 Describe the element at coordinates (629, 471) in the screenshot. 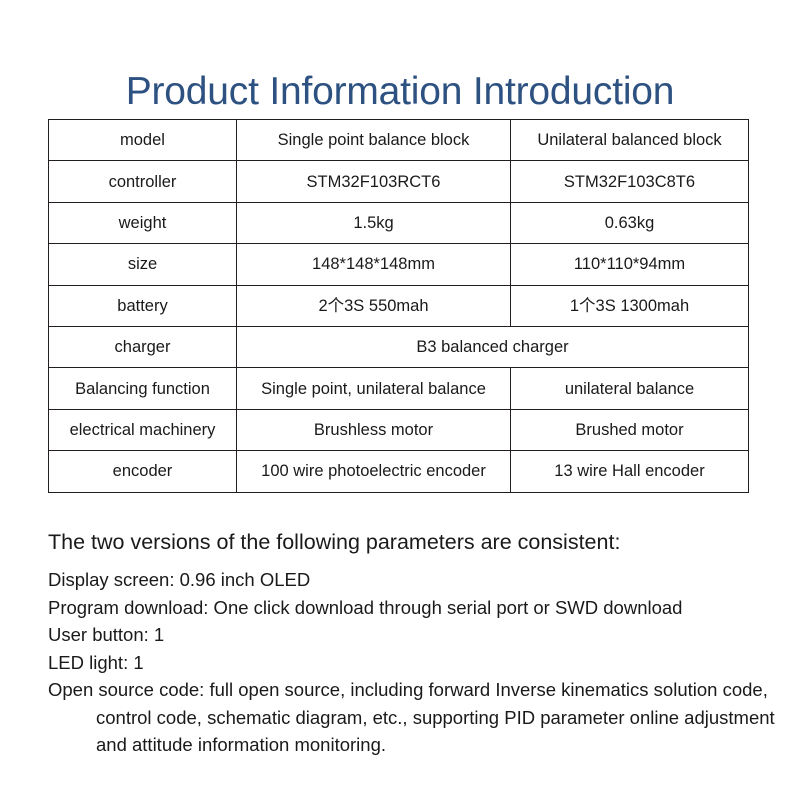

I see `spec-value-cell-unilateral: 13 wire Hall encoder` at that location.